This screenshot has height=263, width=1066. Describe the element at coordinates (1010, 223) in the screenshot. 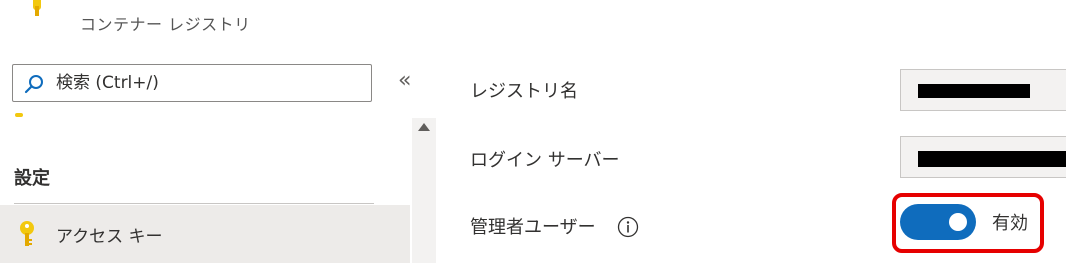

I see `toggle-state-label: 有効` at that location.